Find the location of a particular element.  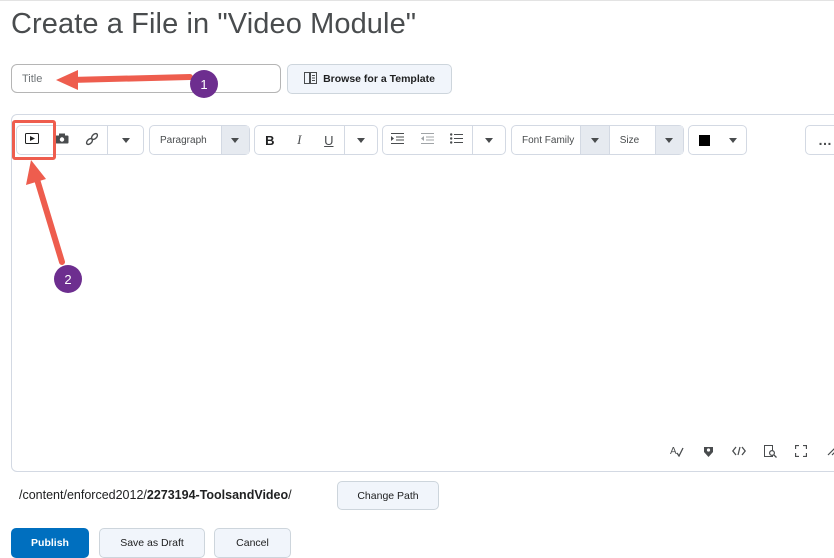

cancel-button: Cancel is located at coordinates (252, 543).